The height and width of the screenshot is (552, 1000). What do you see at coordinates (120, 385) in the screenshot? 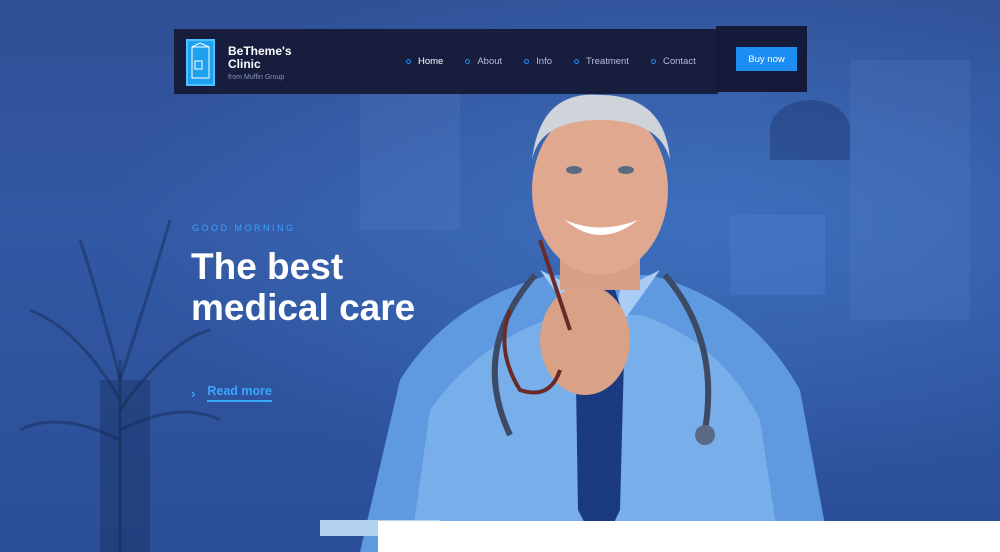
I see `background-plant` at bounding box center [120, 385].